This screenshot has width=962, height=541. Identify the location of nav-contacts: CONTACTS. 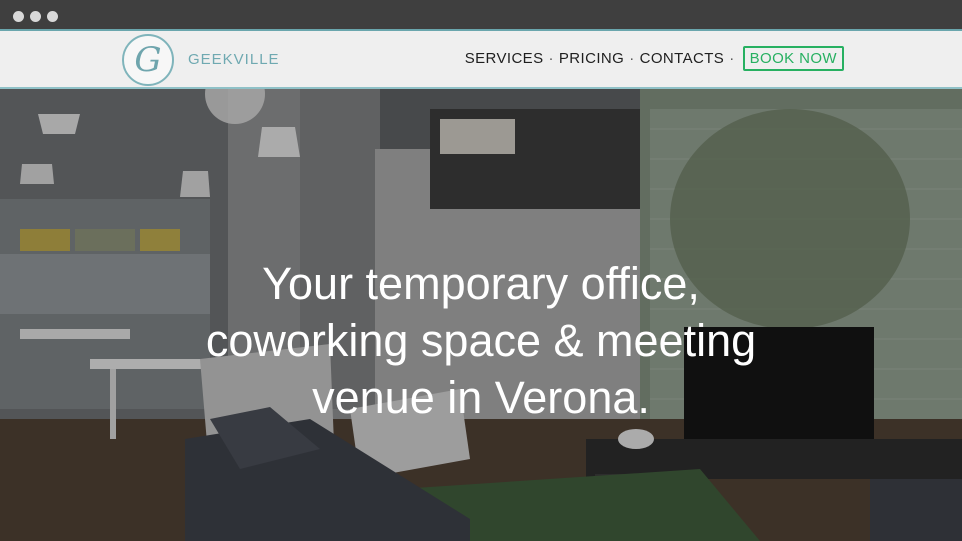
(682, 58).